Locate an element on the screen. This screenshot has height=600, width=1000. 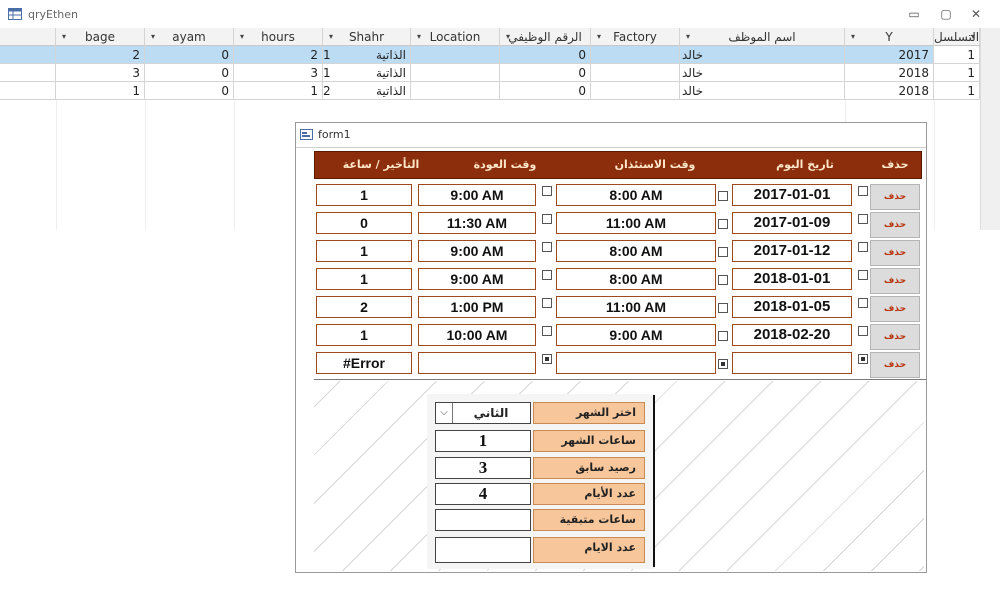
remaining-hours-field is located at coordinates (483, 520).